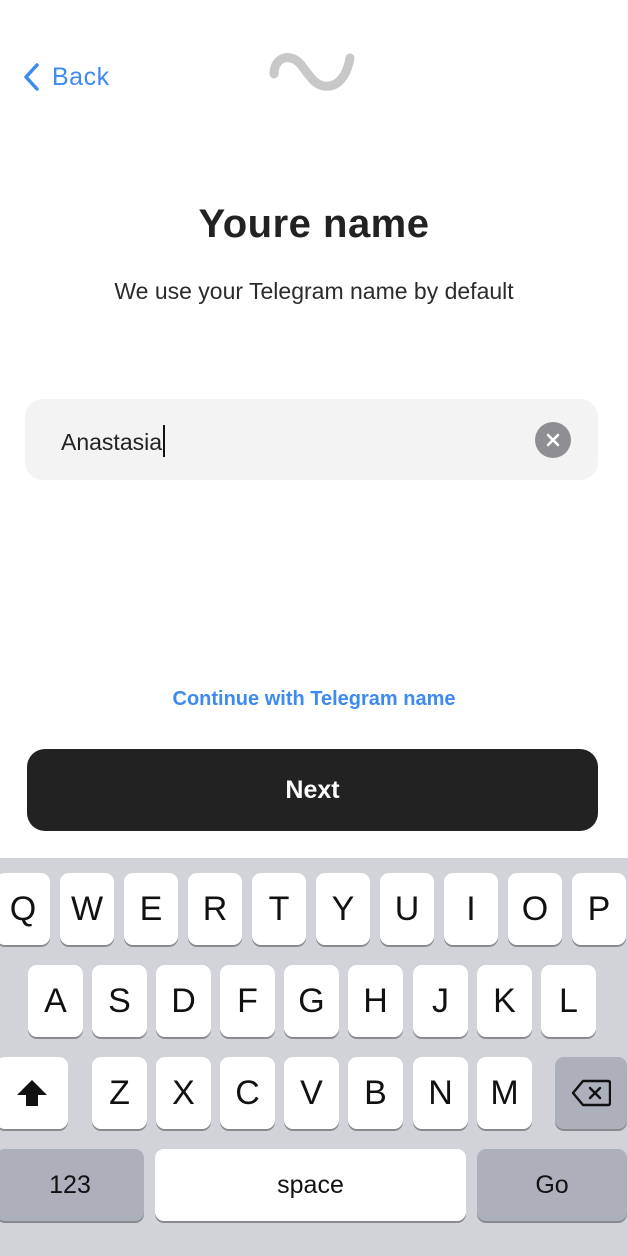  What do you see at coordinates (310, 1185) in the screenshot?
I see `space-key: space` at bounding box center [310, 1185].